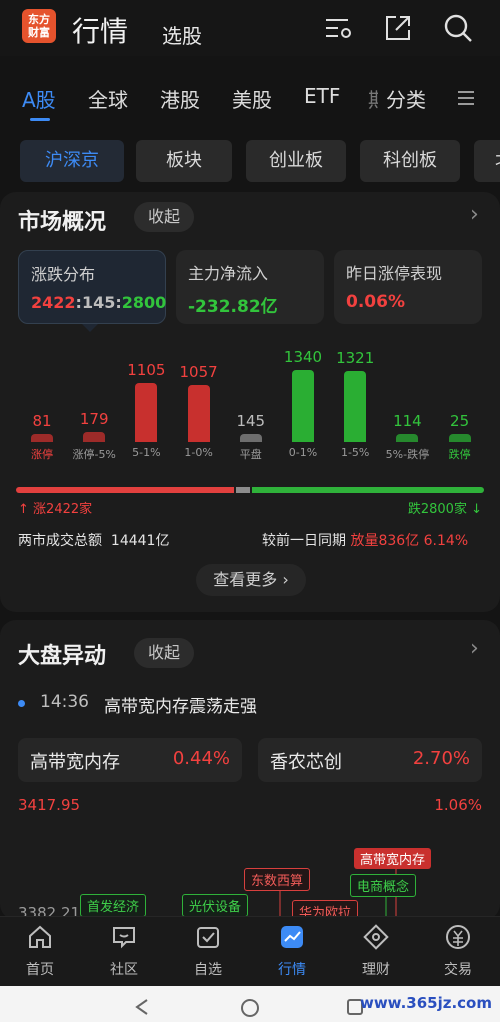 The height and width of the screenshot is (1022, 500). Describe the element at coordinates (184, 161) in the screenshot. I see `tab-sectors: 板块` at that location.